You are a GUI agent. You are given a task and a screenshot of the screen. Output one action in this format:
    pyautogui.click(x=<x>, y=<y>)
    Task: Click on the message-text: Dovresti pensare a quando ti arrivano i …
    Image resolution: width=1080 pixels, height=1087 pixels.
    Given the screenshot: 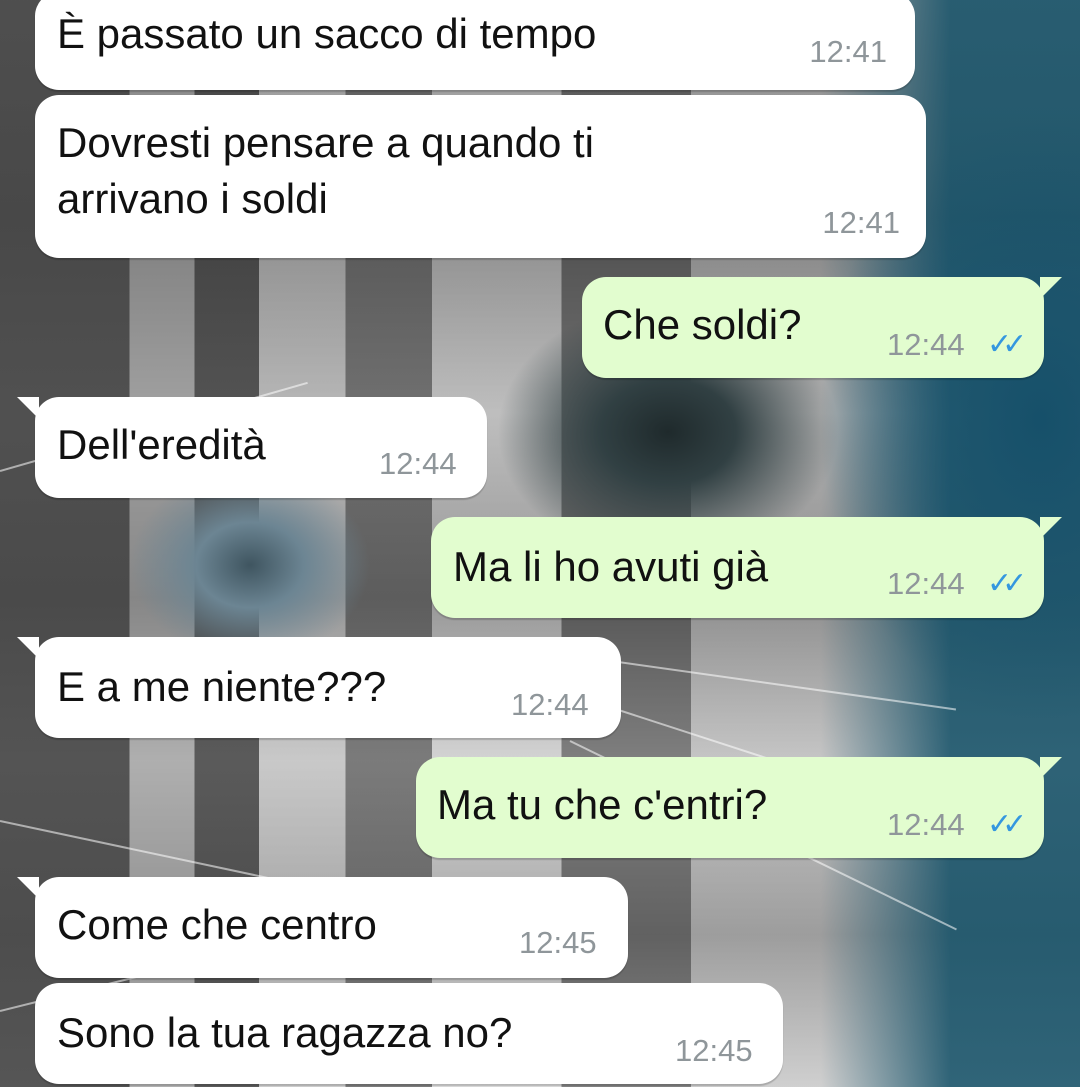 What is the action you would take?
    pyautogui.click(x=325, y=170)
    